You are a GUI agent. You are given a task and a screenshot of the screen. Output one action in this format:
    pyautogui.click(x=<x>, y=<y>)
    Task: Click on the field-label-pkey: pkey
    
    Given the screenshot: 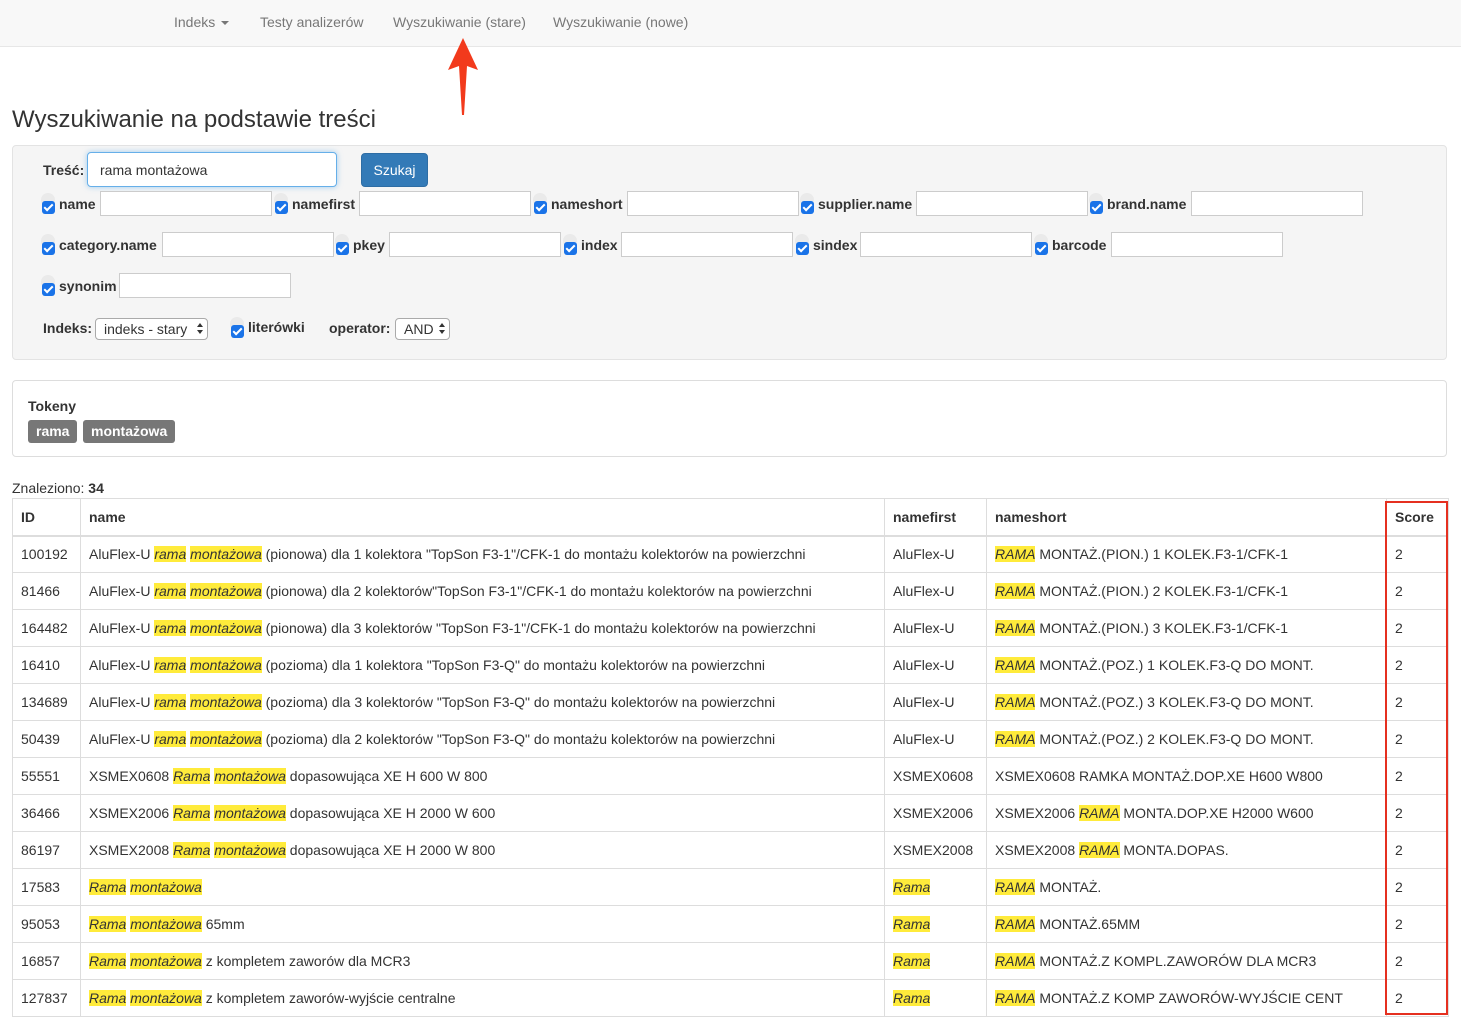 What is the action you would take?
    pyautogui.click(x=369, y=245)
    